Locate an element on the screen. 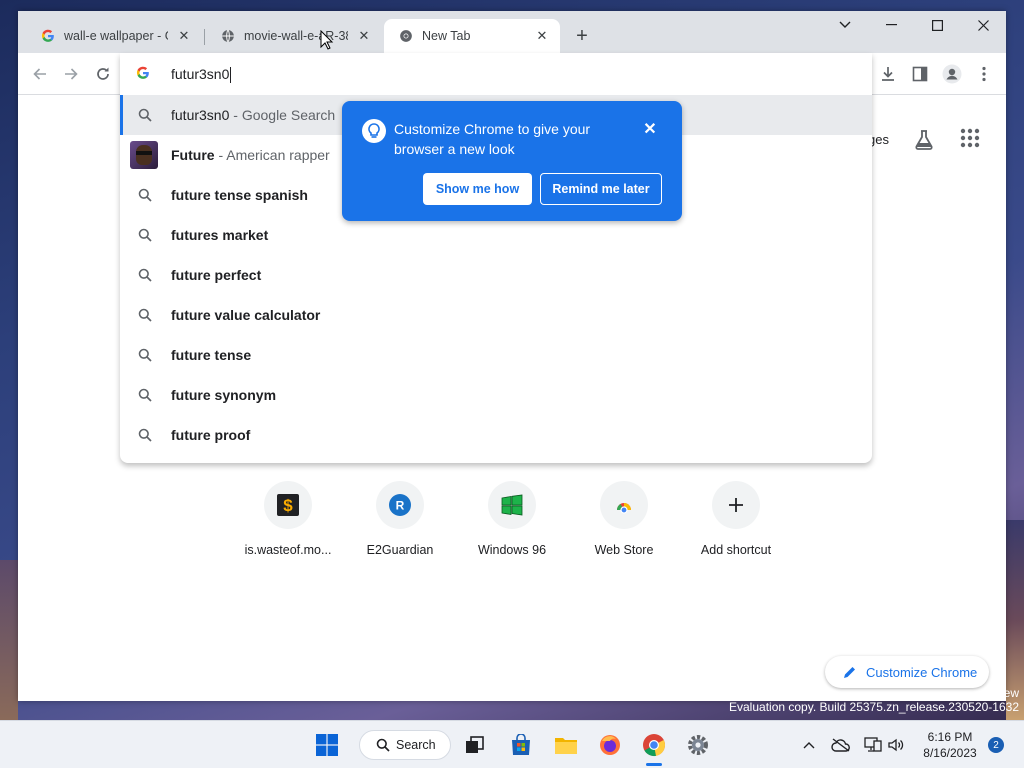  tab-movie-wall-e: movie-wall-e-aR-3840 ✕ is located at coordinates (294, 36).